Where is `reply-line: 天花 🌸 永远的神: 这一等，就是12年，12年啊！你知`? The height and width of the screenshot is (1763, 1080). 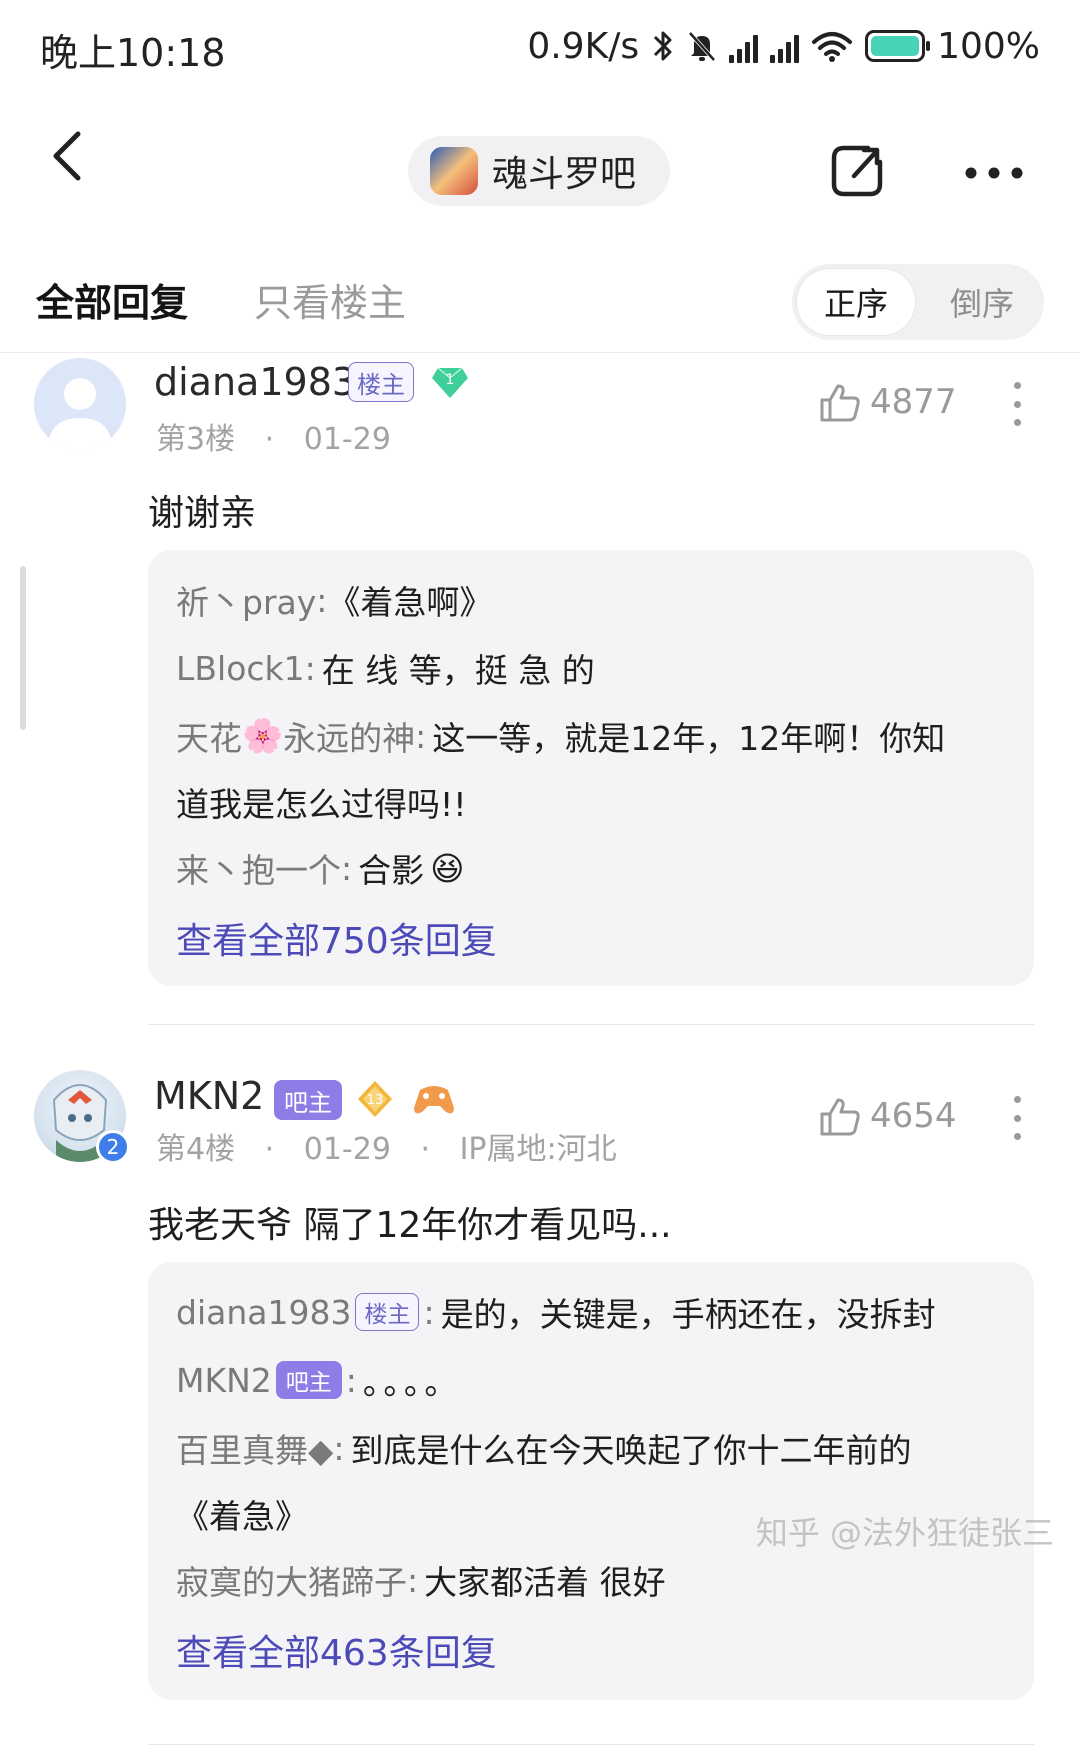
reply-line: 天花 🌸 永远的神: 这一等，就是12年，12年啊！你知 is located at coordinates (560, 736).